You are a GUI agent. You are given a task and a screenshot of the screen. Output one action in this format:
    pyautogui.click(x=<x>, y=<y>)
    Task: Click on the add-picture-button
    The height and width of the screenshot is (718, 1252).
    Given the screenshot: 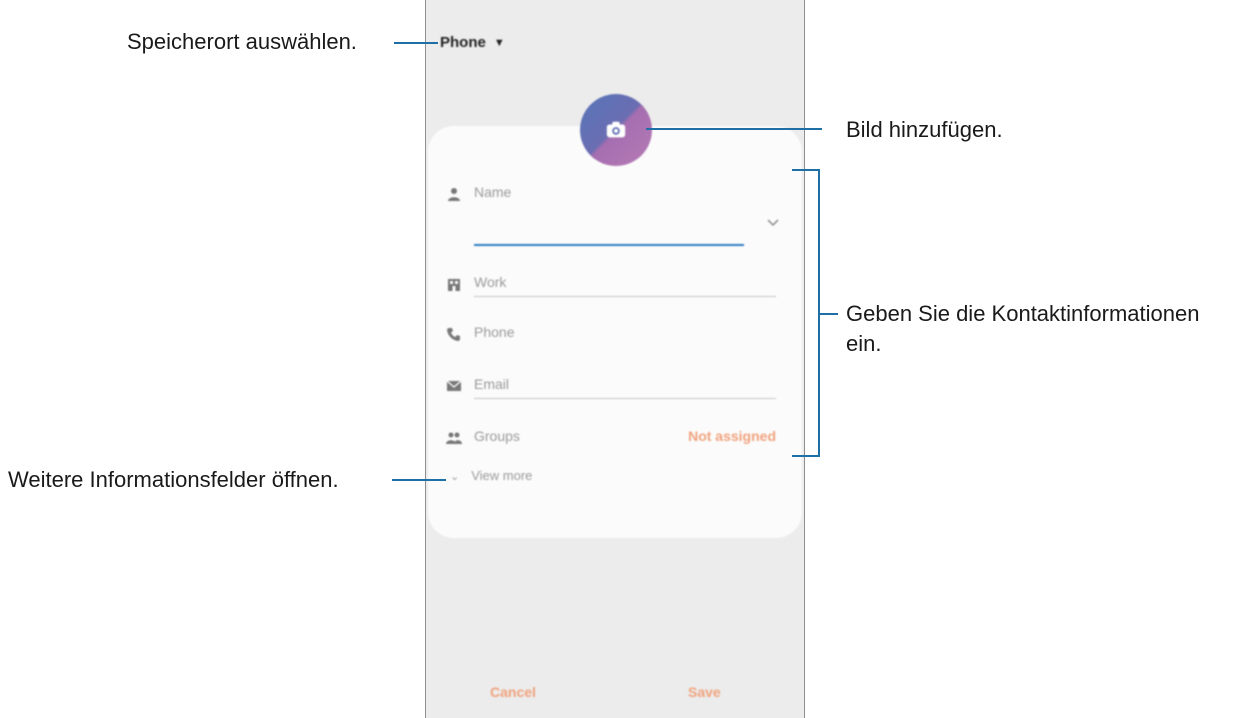 What is the action you would take?
    pyautogui.click(x=616, y=130)
    